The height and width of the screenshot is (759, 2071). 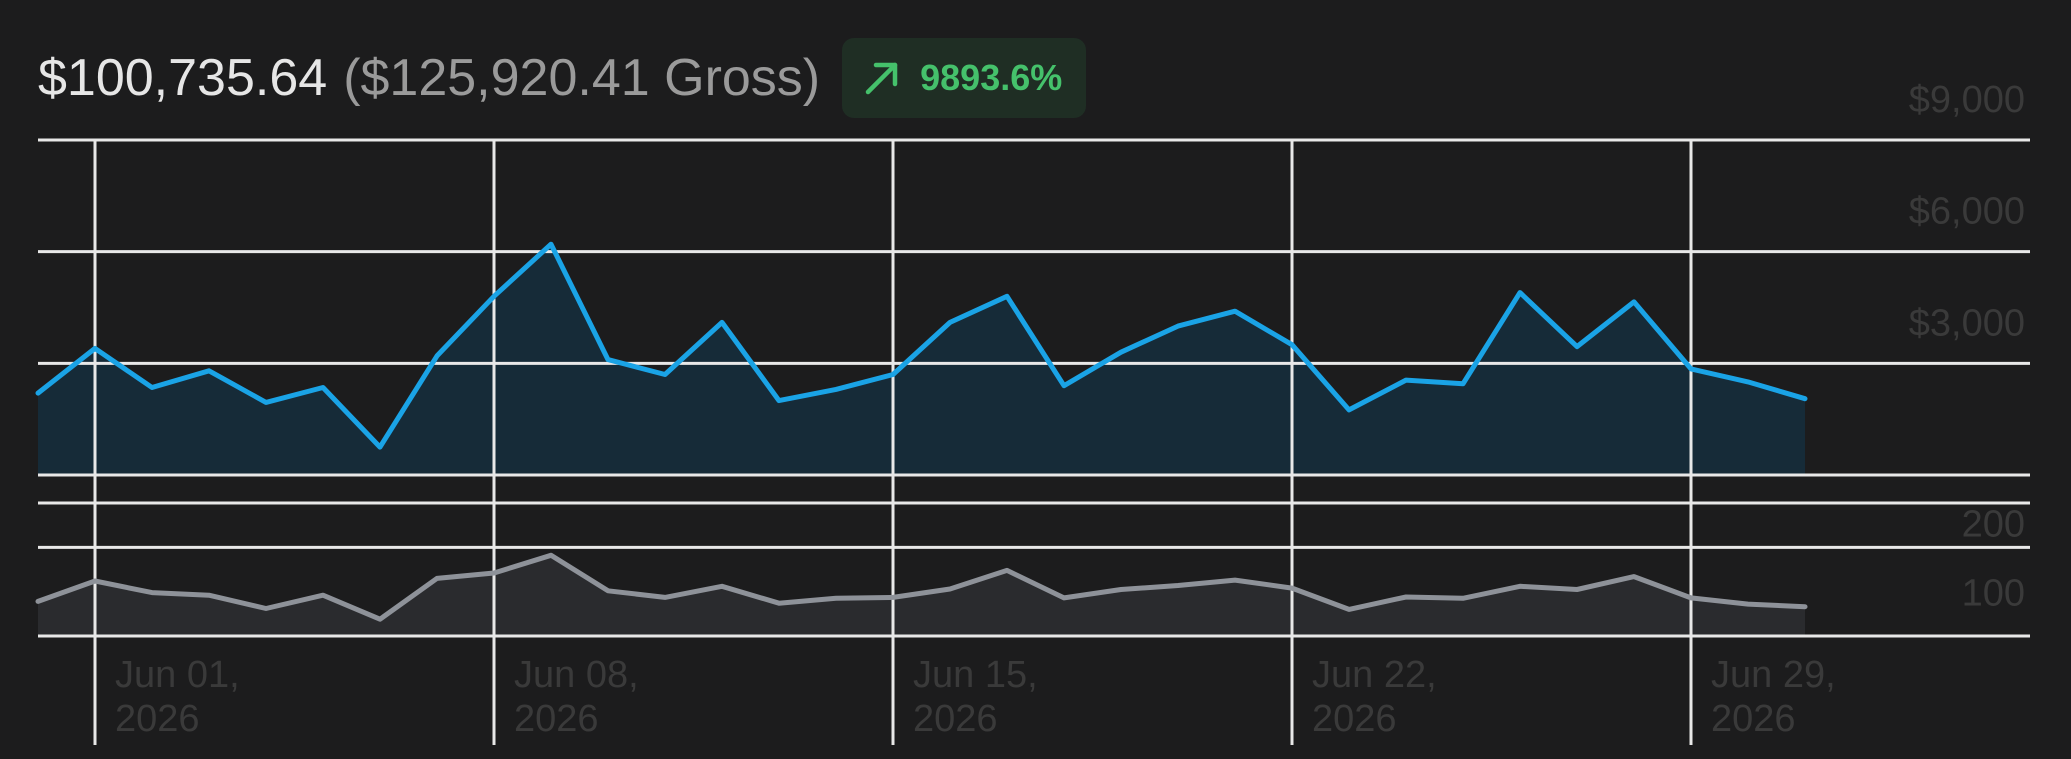 I want to click on x-tick-label-2-line-2: 2026, so click(x=955, y=719).